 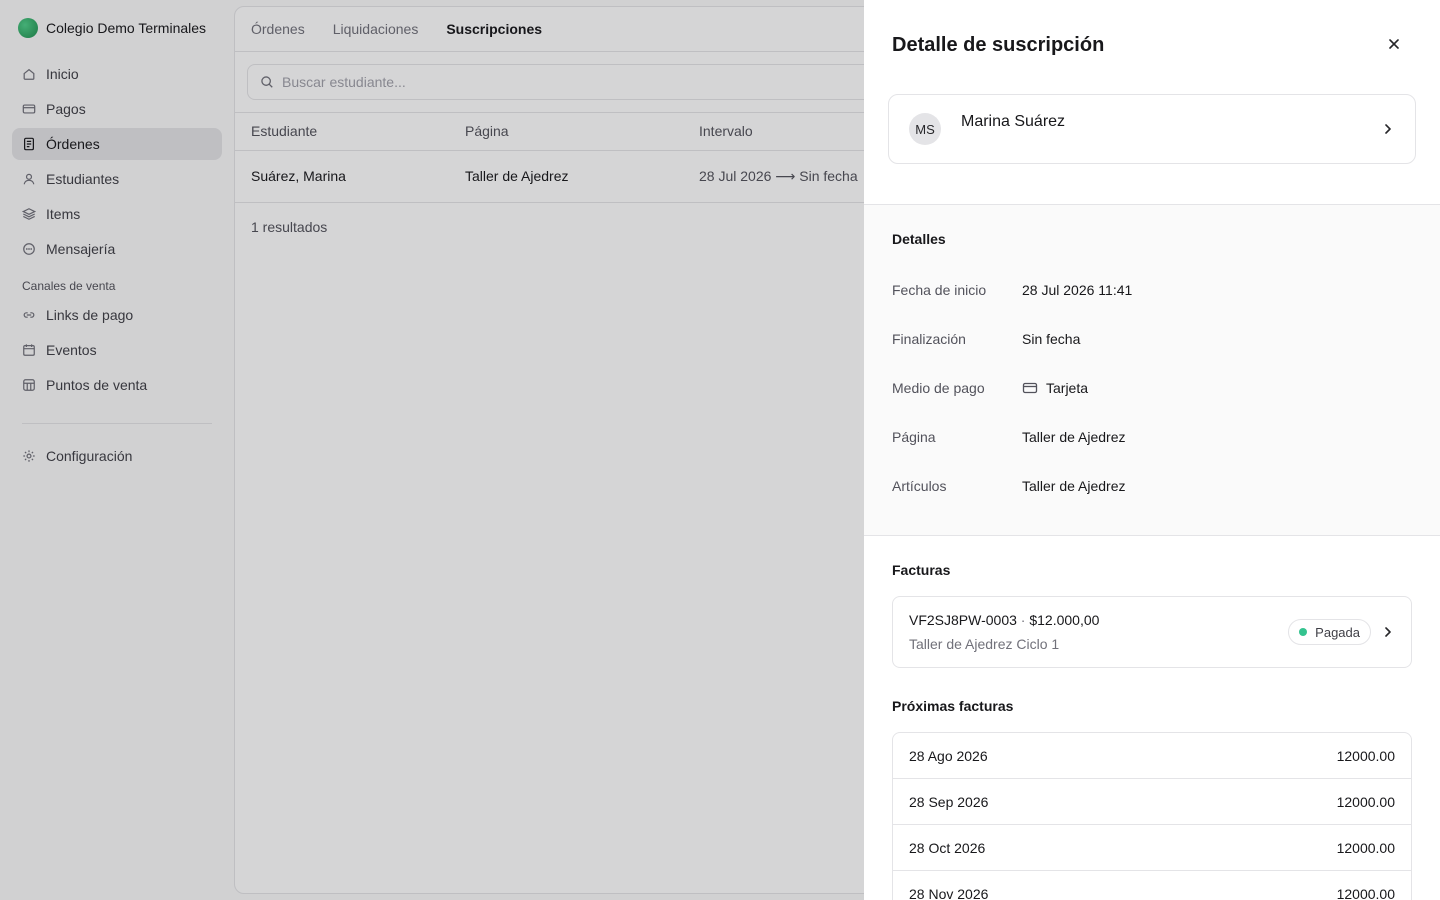 What do you see at coordinates (1152, 885) in the screenshot?
I see `list-item: 28 Nov 2026 12000.00` at bounding box center [1152, 885].